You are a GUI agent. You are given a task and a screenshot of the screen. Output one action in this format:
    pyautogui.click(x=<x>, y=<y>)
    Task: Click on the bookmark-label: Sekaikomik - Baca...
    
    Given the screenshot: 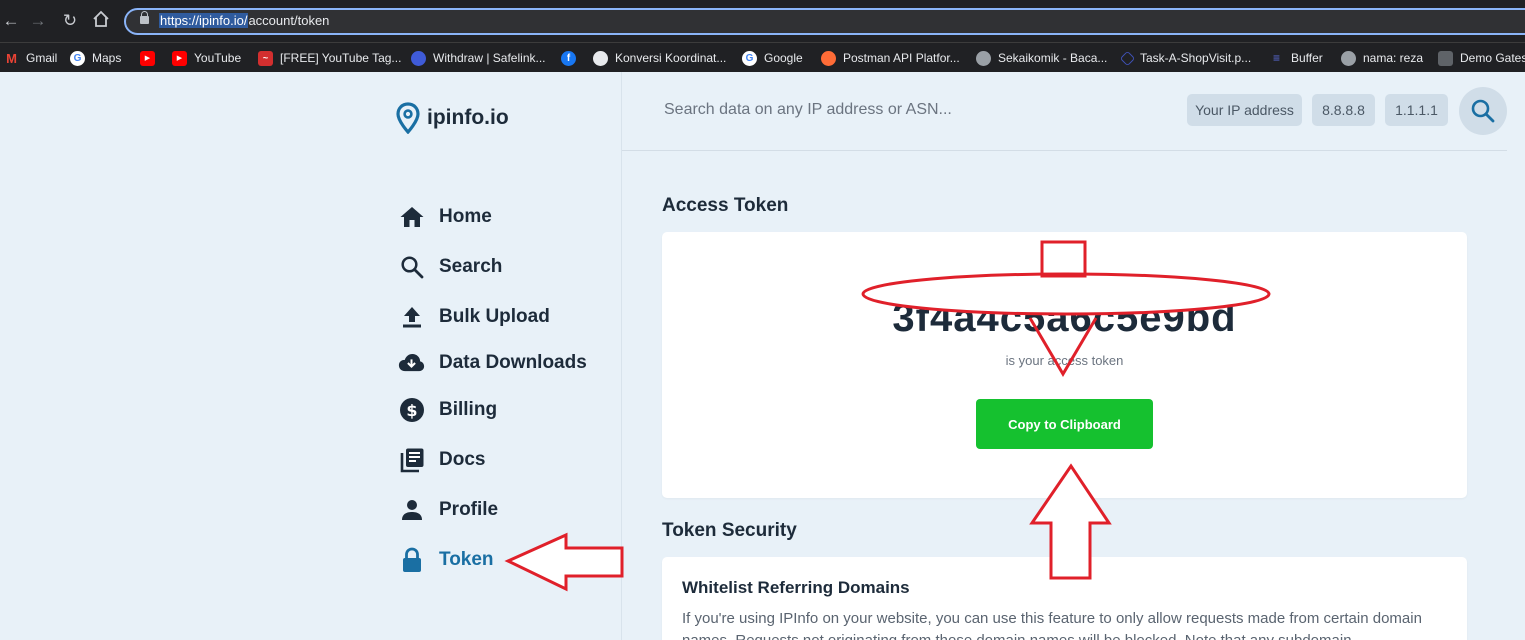 What is the action you would take?
    pyautogui.click(x=1053, y=58)
    